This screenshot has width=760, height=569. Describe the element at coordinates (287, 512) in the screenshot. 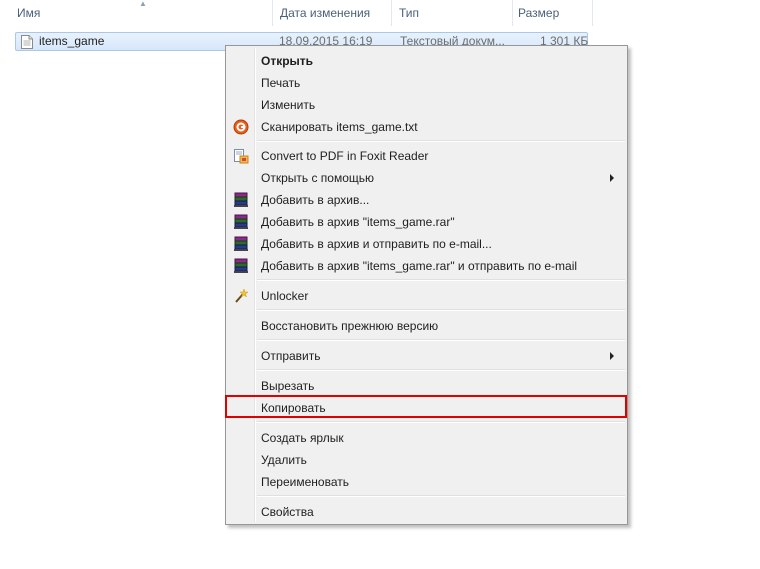

I see `menu-item-label: Свойства` at that location.